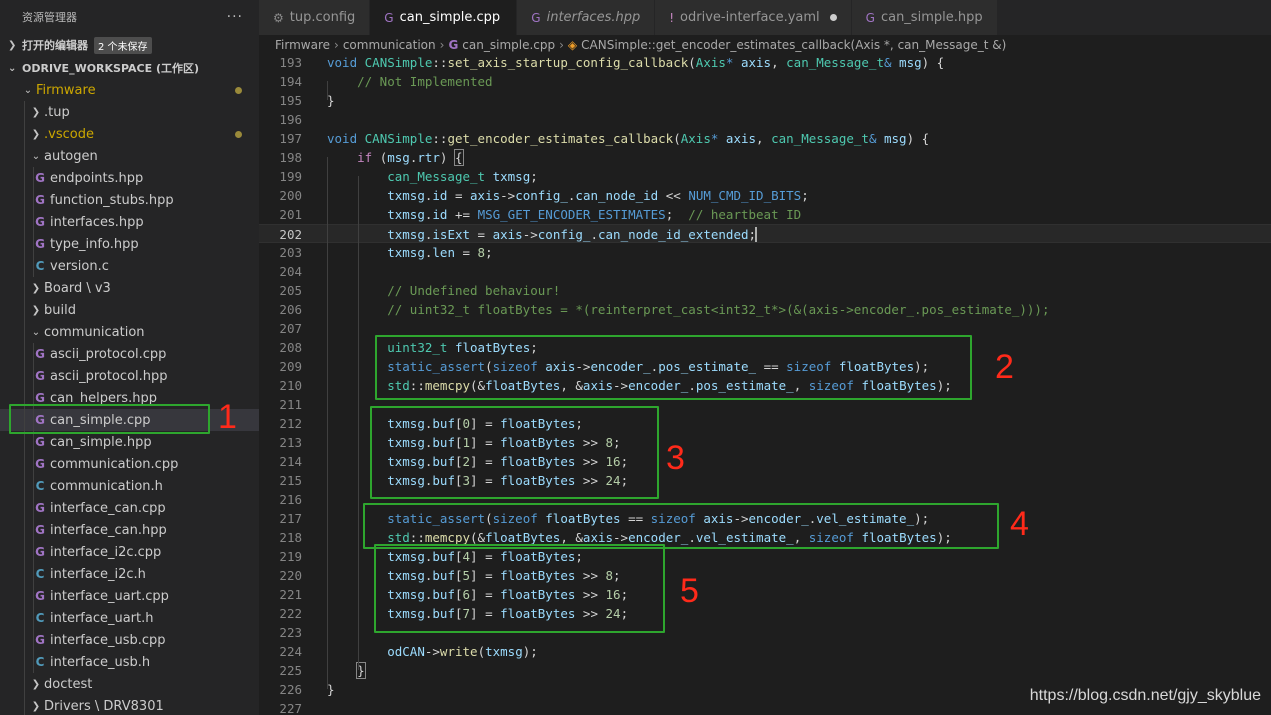 The width and height of the screenshot is (1271, 715). What do you see at coordinates (474, 290) in the screenshot?
I see `code-text: // Undefined behaviour!` at bounding box center [474, 290].